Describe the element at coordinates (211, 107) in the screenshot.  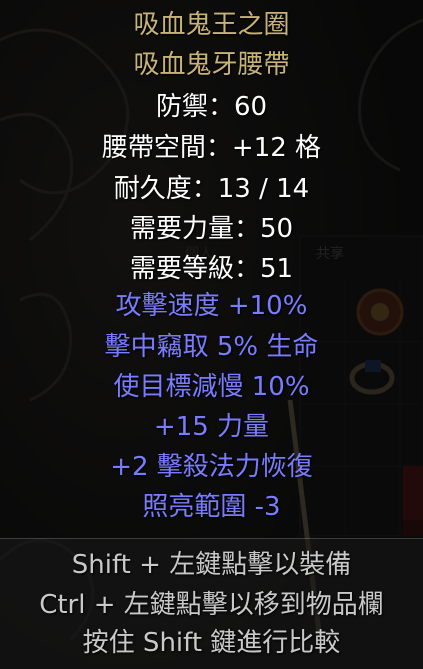
I see `item-defense: 防禦：60` at that location.